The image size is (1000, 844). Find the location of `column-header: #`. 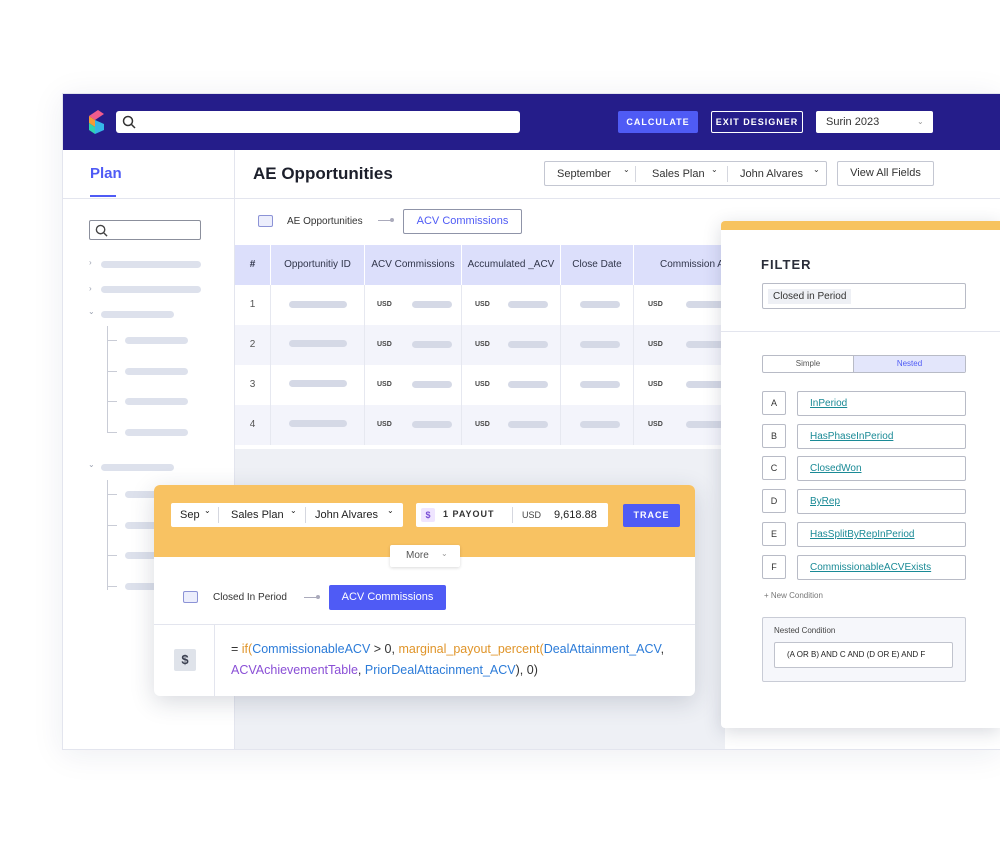

column-header: # is located at coordinates (253, 265).